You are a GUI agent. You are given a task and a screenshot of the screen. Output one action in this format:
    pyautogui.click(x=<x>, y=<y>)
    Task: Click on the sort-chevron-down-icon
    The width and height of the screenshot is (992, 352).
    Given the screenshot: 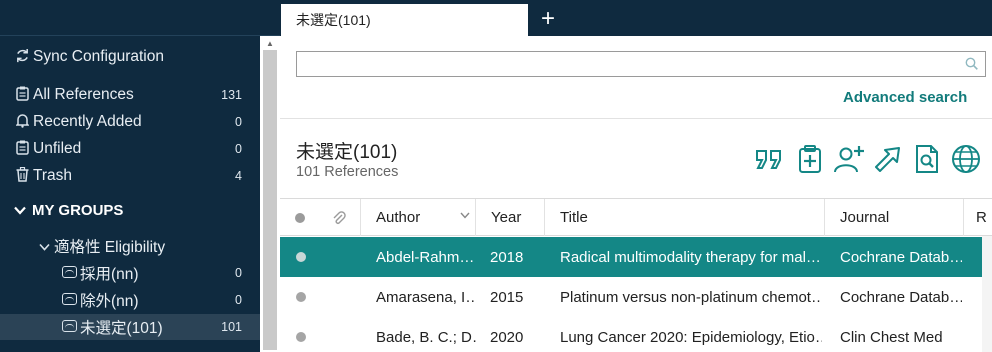 What is the action you would take?
    pyautogui.click(x=465, y=216)
    